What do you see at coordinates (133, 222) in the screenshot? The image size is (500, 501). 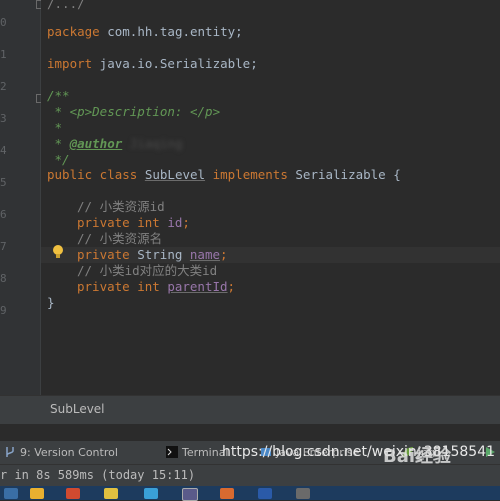 I see `code-line: private int id;` at bounding box center [133, 222].